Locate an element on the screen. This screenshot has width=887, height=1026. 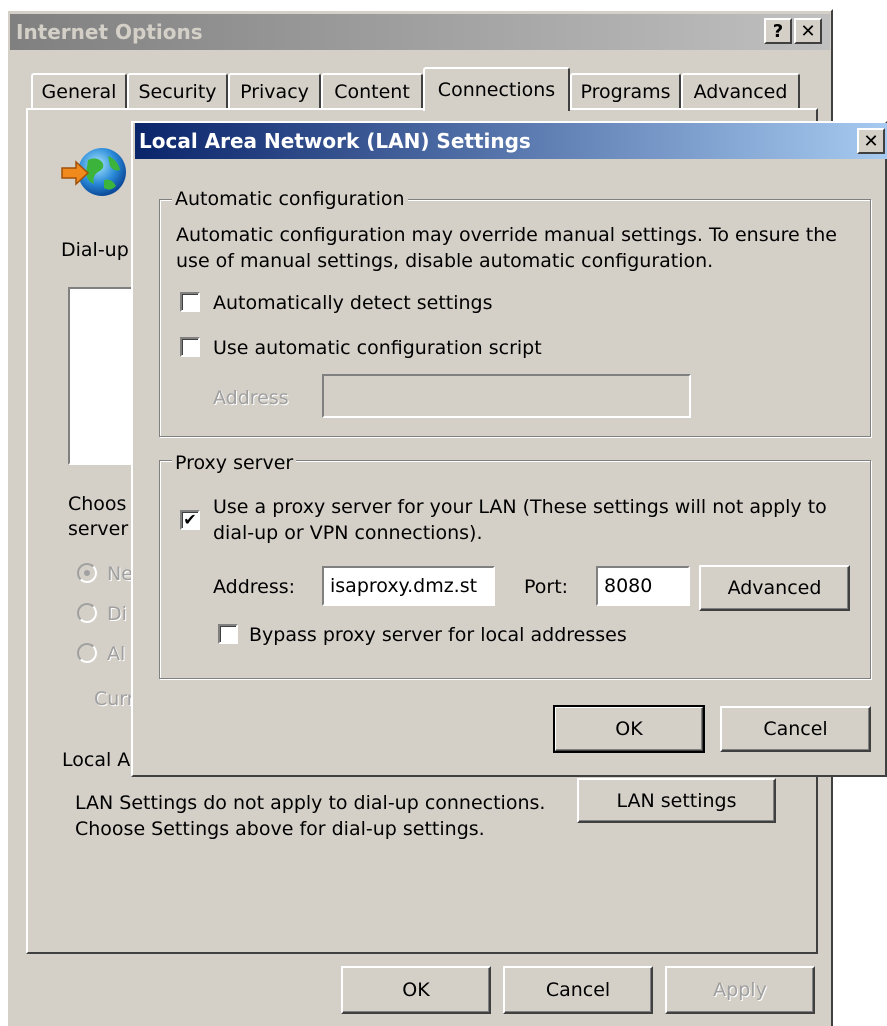
proxy-server-legend: Proxy server is located at coordinates (234, 463).